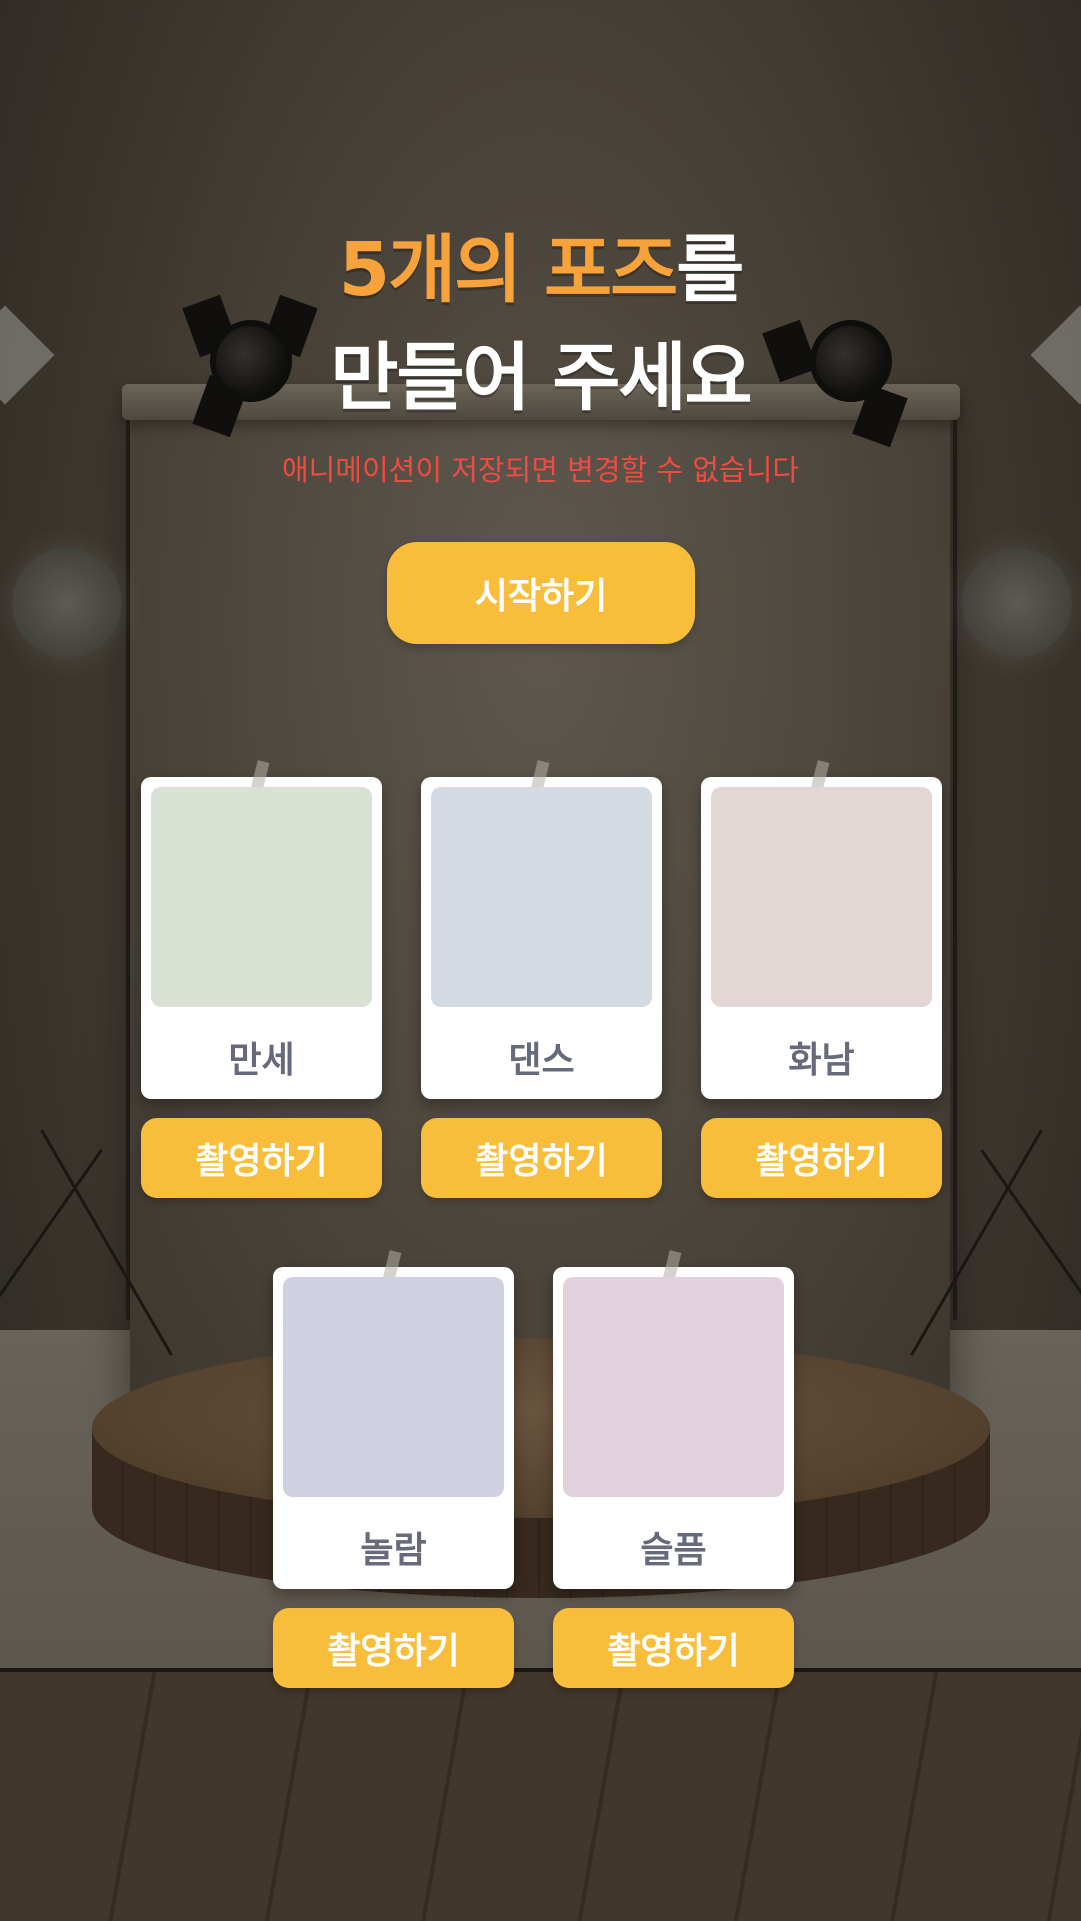 Image resolution: width=1081 pixels, height=1921 pixels. I want to click on pose-item-sad: 슬픔 촬영하기, so click(673, 1469).